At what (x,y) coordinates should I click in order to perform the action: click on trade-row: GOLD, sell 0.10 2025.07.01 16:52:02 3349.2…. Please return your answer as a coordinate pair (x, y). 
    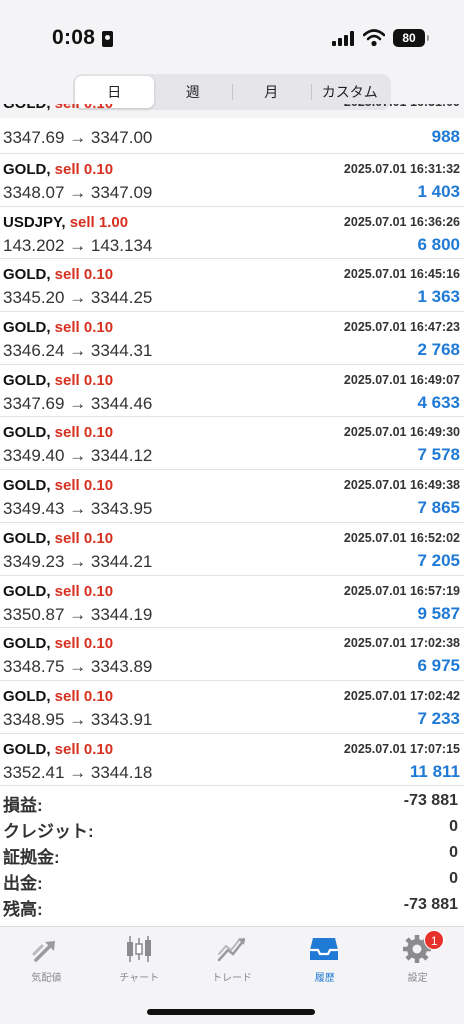
    Looking at the image, I should click on (232, 549).